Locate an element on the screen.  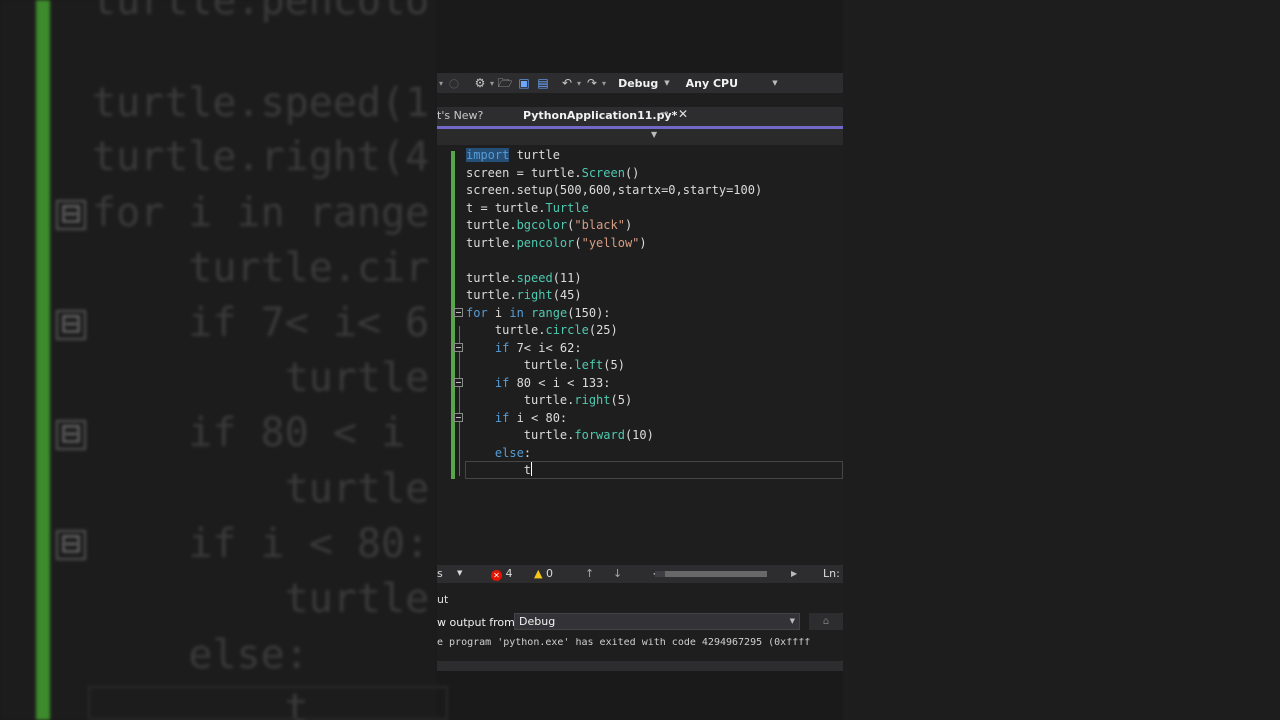
redo-dropdown-icon: ▾ is located at coordinates (604, 83).